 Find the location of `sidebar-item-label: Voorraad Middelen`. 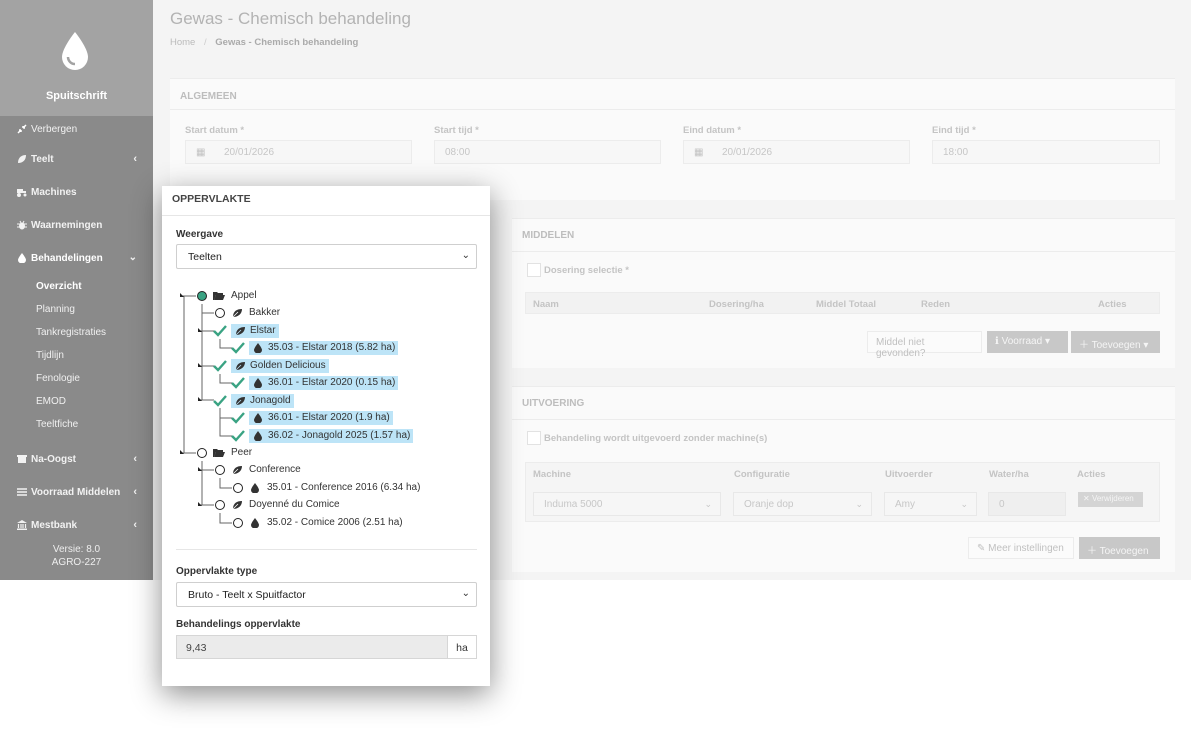

sidebar-item-label: Voorraad Middelen is located at coordinates (76, 492).